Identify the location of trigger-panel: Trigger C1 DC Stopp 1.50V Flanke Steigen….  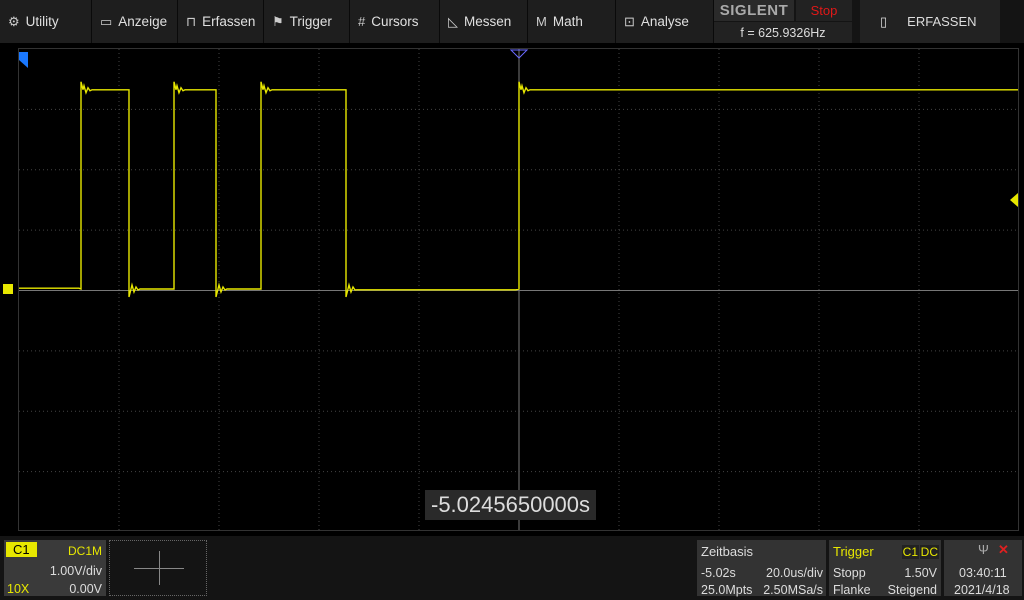
(885, 568).